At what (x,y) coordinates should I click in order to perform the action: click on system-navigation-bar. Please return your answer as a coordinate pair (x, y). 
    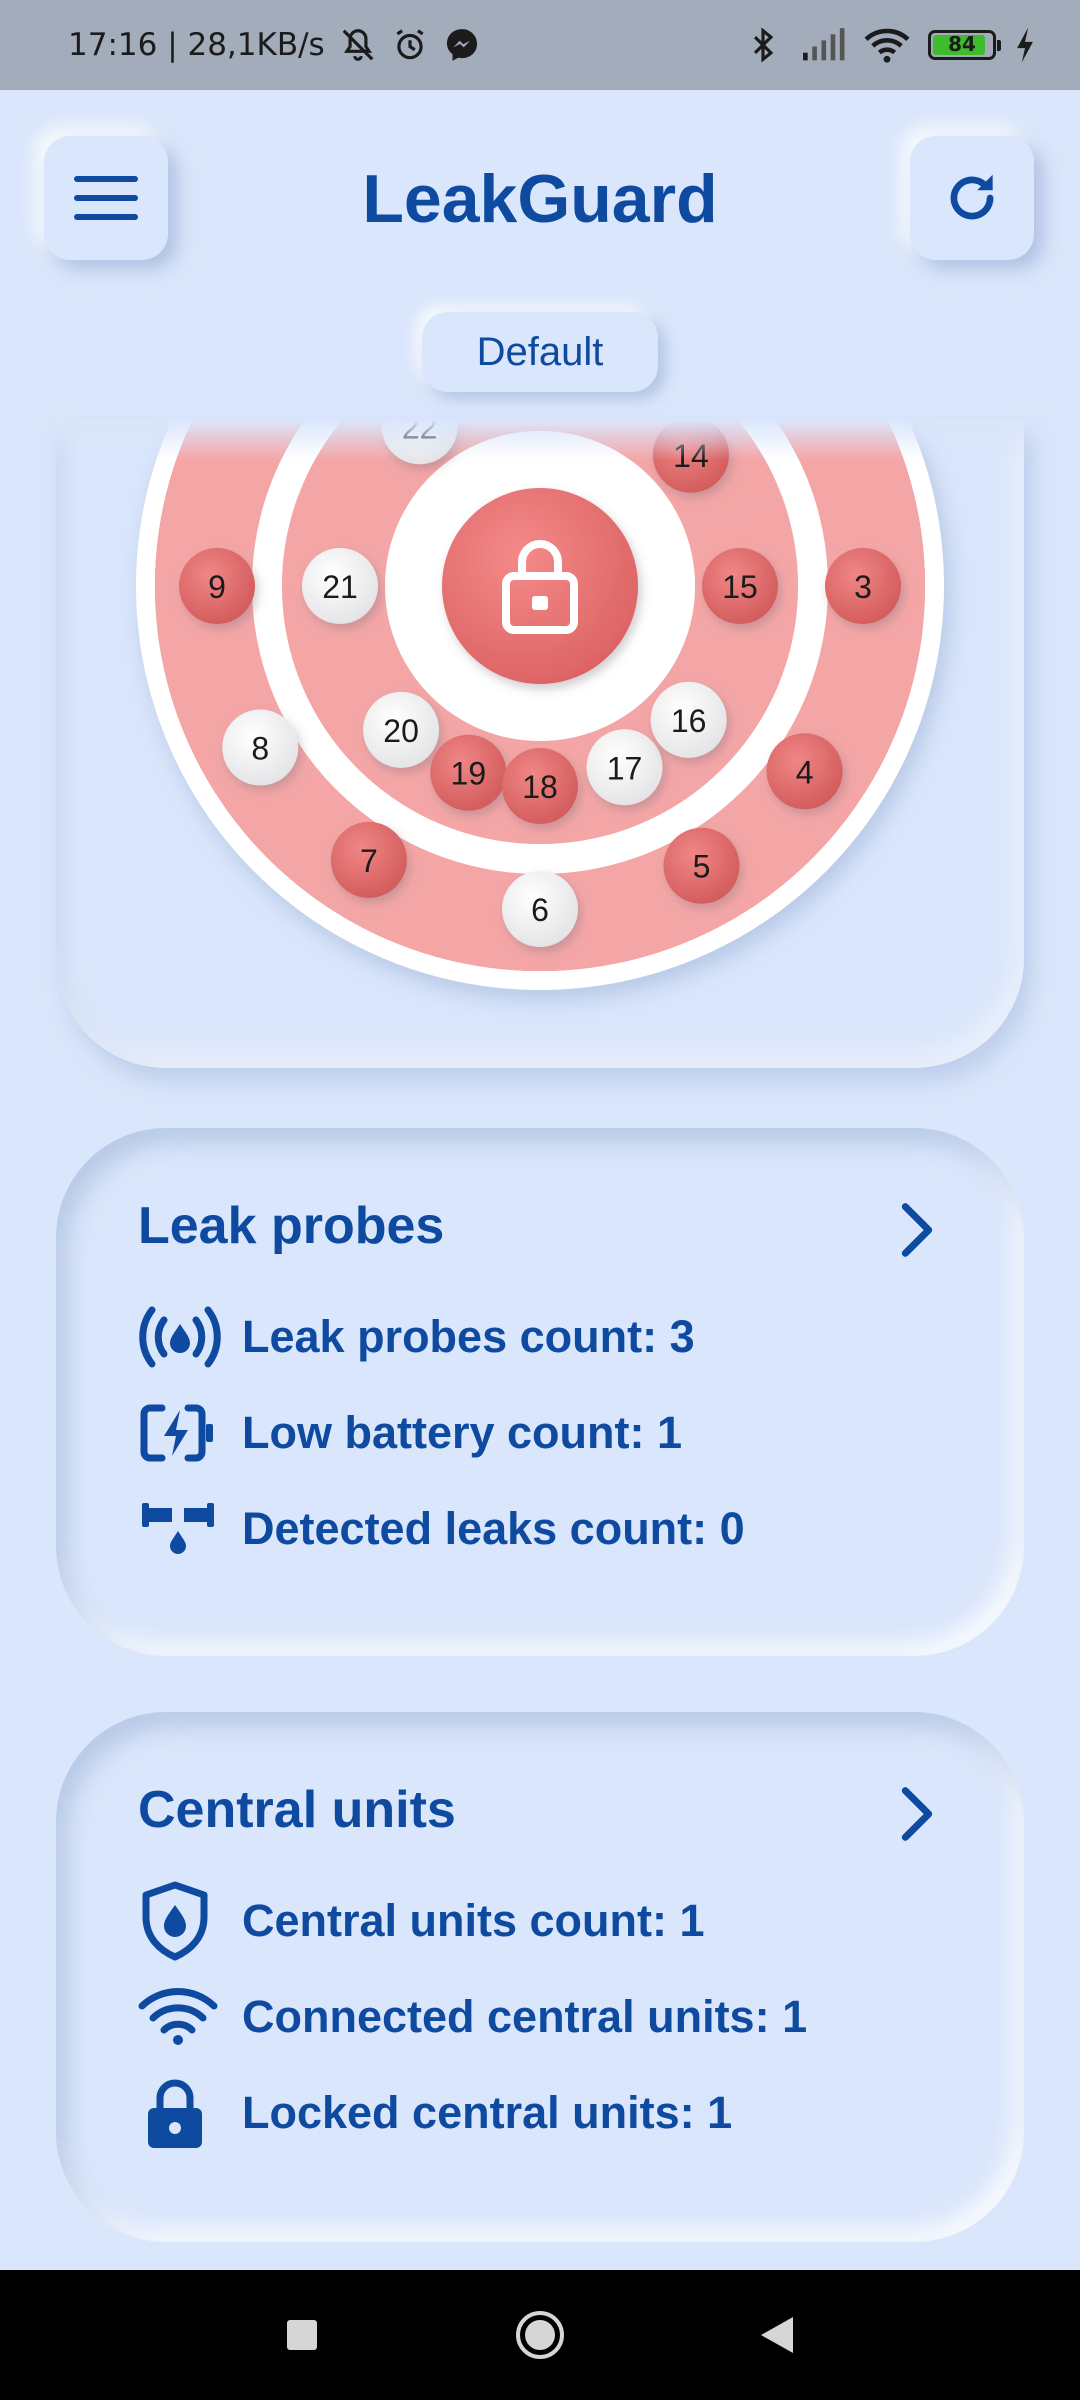
    Looking at the image, I should click on (540, 2335).